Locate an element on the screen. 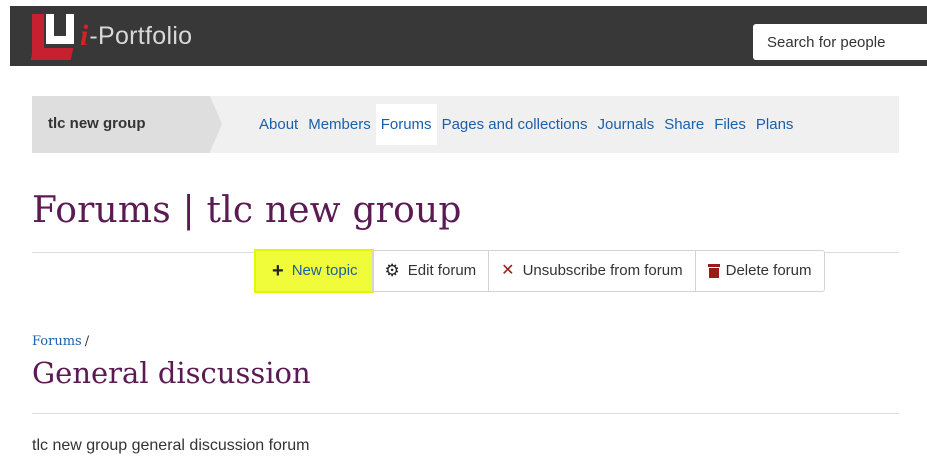  close-icon: ✕ is located at coordinates (508, 270).